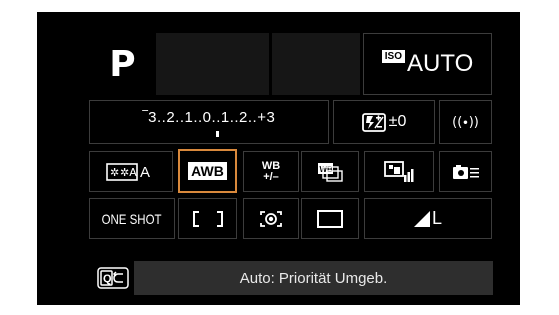  I want to click on wb-shift-bottom: +/–, so click(271, 176).